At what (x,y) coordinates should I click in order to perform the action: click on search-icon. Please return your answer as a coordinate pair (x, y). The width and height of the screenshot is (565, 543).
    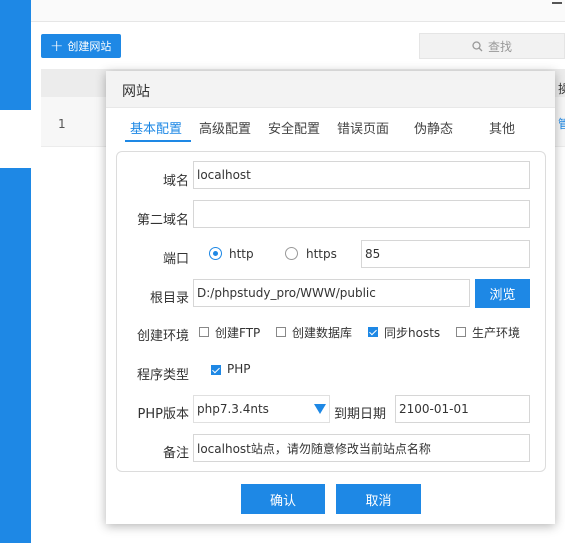
    Looking at the image, I should click on (477, 45).